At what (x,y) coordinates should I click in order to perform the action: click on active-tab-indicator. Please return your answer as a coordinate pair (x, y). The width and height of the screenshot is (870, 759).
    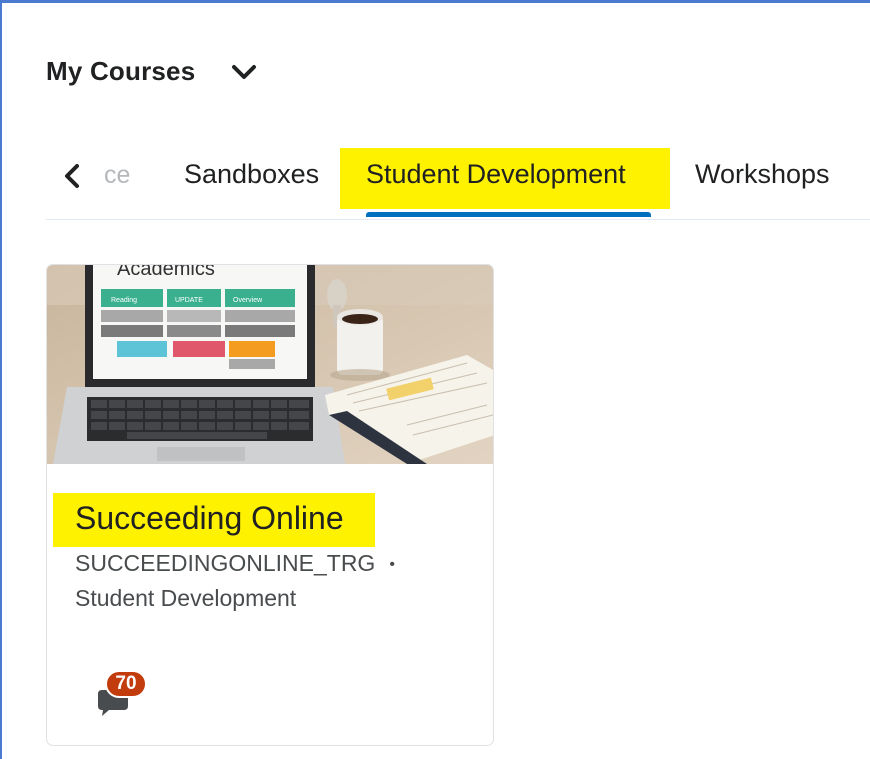
    Looking at the image, I should click on (508, 214).